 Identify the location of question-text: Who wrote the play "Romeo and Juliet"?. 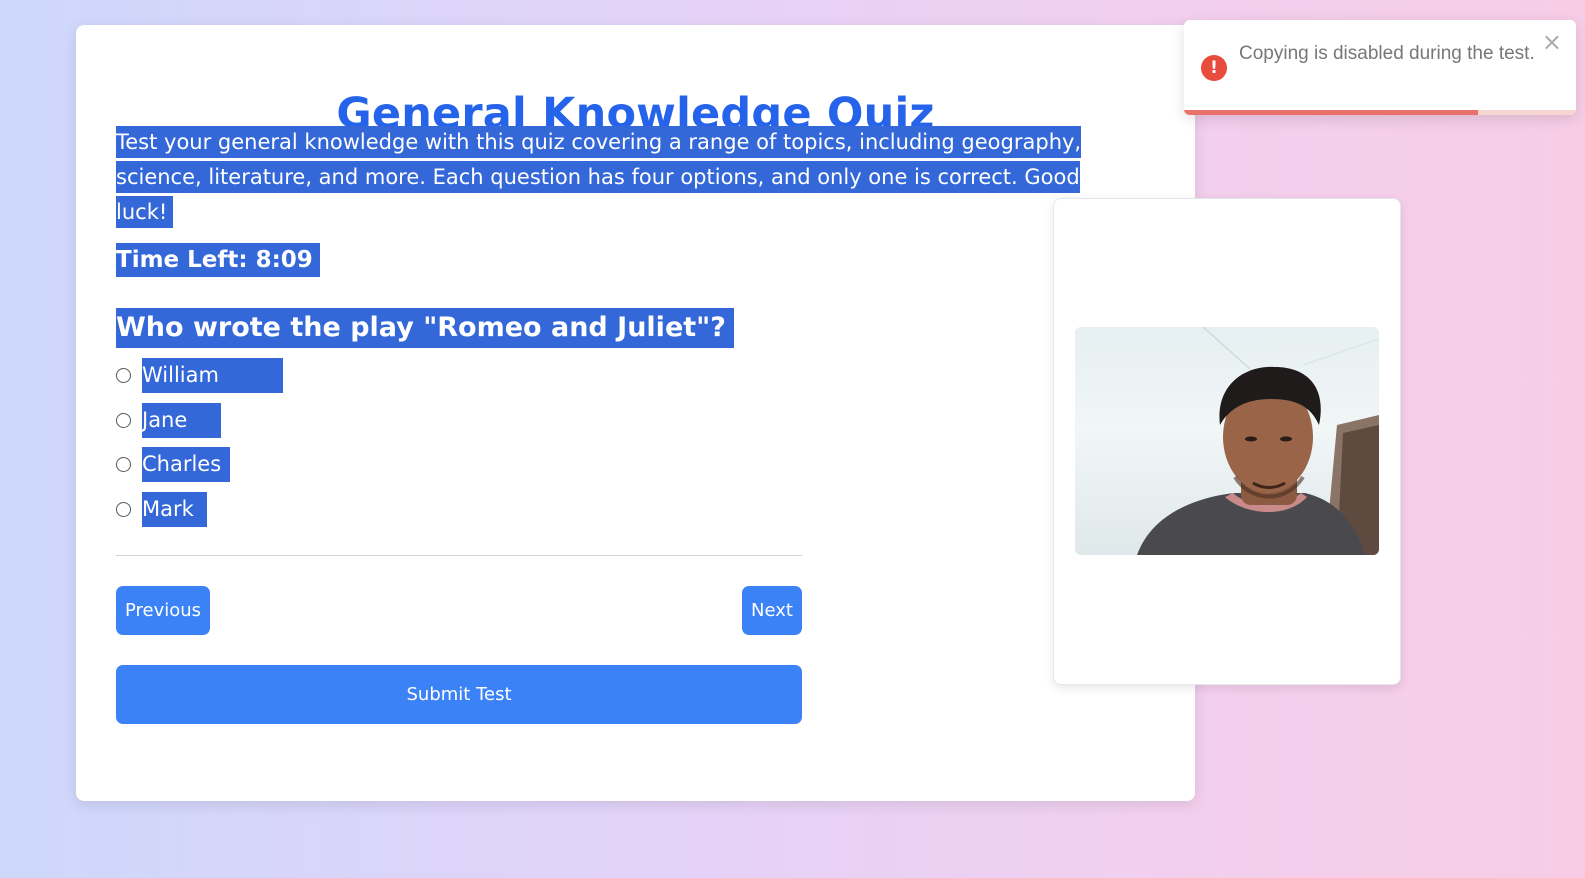
(425, 328).